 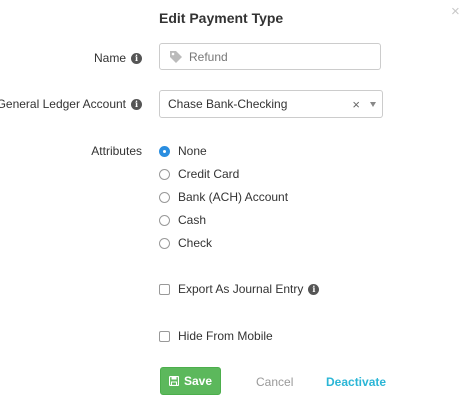 I want to click on hide-label: Hide From Mobile, so click(x=225, y=336).